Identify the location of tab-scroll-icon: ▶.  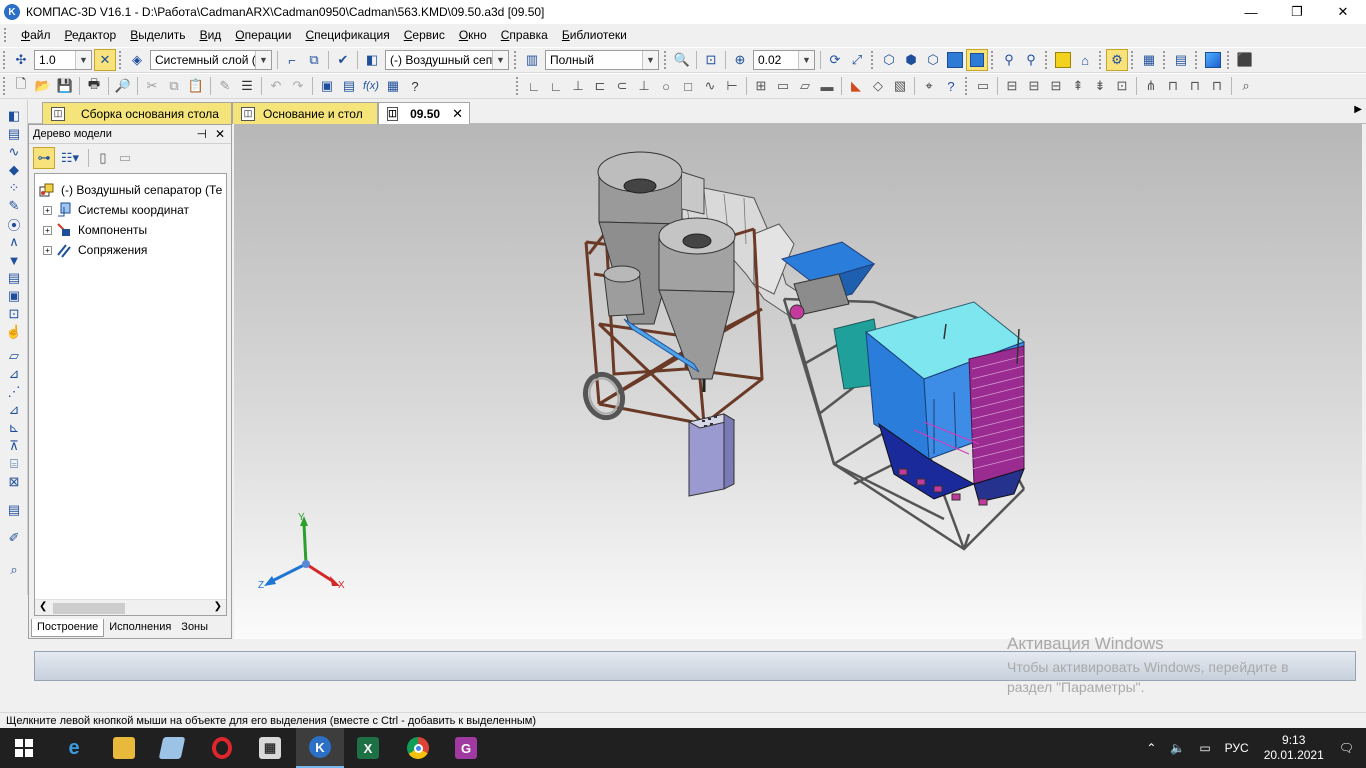
(1358, 109).